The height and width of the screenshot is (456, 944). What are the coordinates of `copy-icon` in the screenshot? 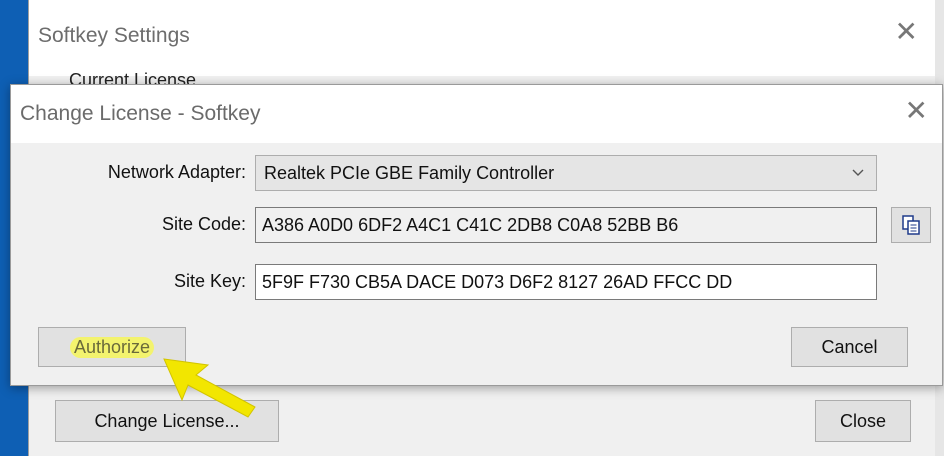 It's located at (911, 225).